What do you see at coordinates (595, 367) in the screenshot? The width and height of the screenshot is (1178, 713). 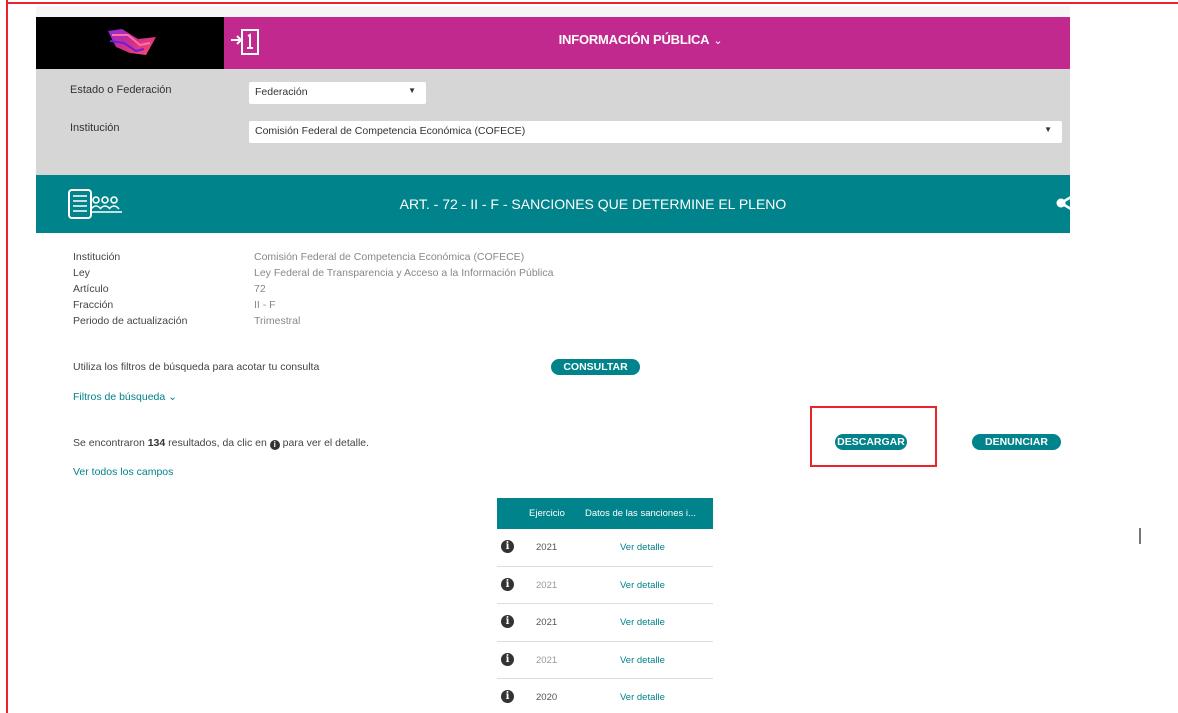 I see `consultar-button: CONSULTAR` at bounding box center [595, 367].